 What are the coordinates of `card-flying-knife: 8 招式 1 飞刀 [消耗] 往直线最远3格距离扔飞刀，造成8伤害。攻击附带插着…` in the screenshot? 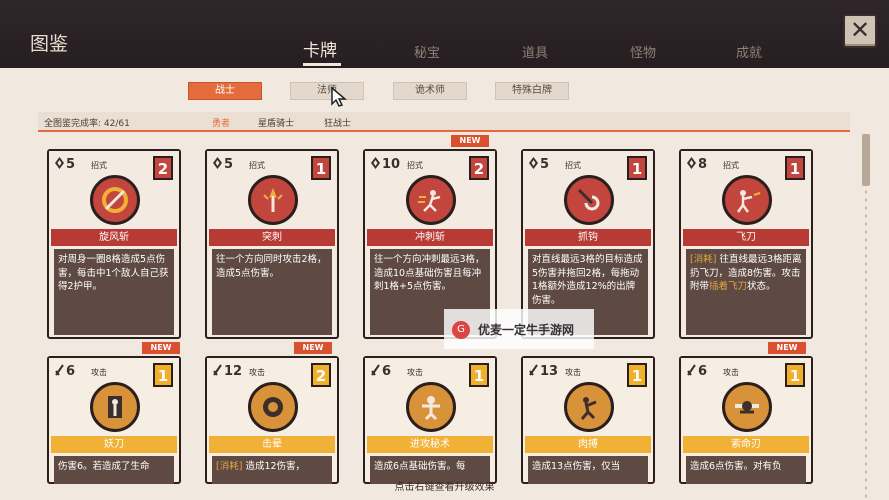 It's located at (746, 244).